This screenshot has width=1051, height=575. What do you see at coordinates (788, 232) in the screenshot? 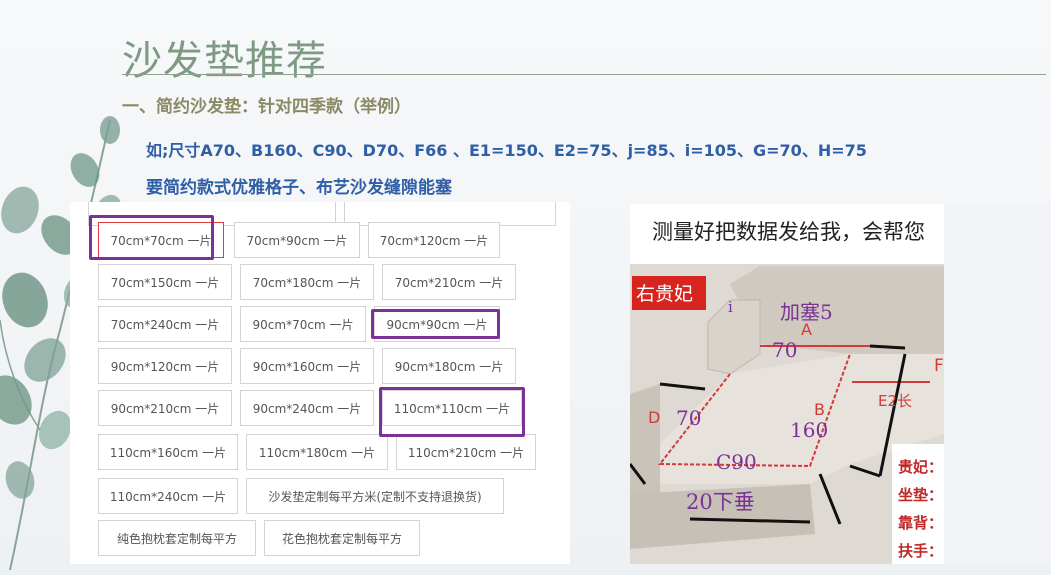
I see `measure-header-text: 测量好把数据发给我，会帮您` at bounding box center [788, 232].